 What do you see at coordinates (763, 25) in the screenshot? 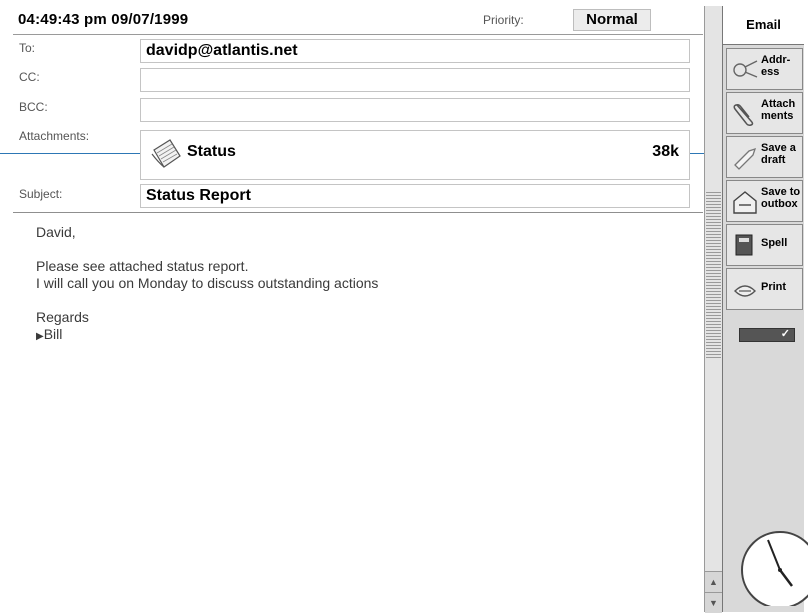
I see `toolbar-title: Email` at bounding box center [763, 25].